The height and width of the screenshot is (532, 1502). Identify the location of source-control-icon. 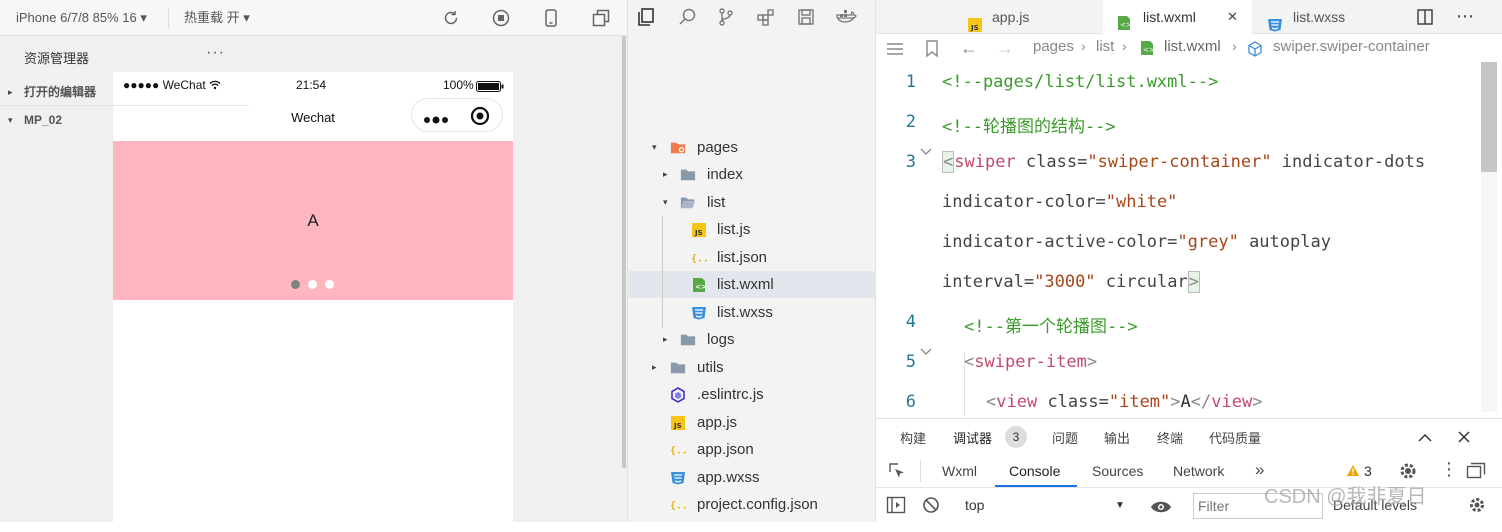
(726, 17).